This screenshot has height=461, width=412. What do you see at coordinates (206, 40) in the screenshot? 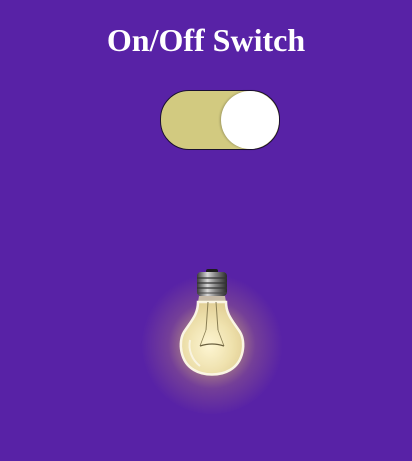
I see `page-title: On/Off Switch` at bounding box center [206, 40].